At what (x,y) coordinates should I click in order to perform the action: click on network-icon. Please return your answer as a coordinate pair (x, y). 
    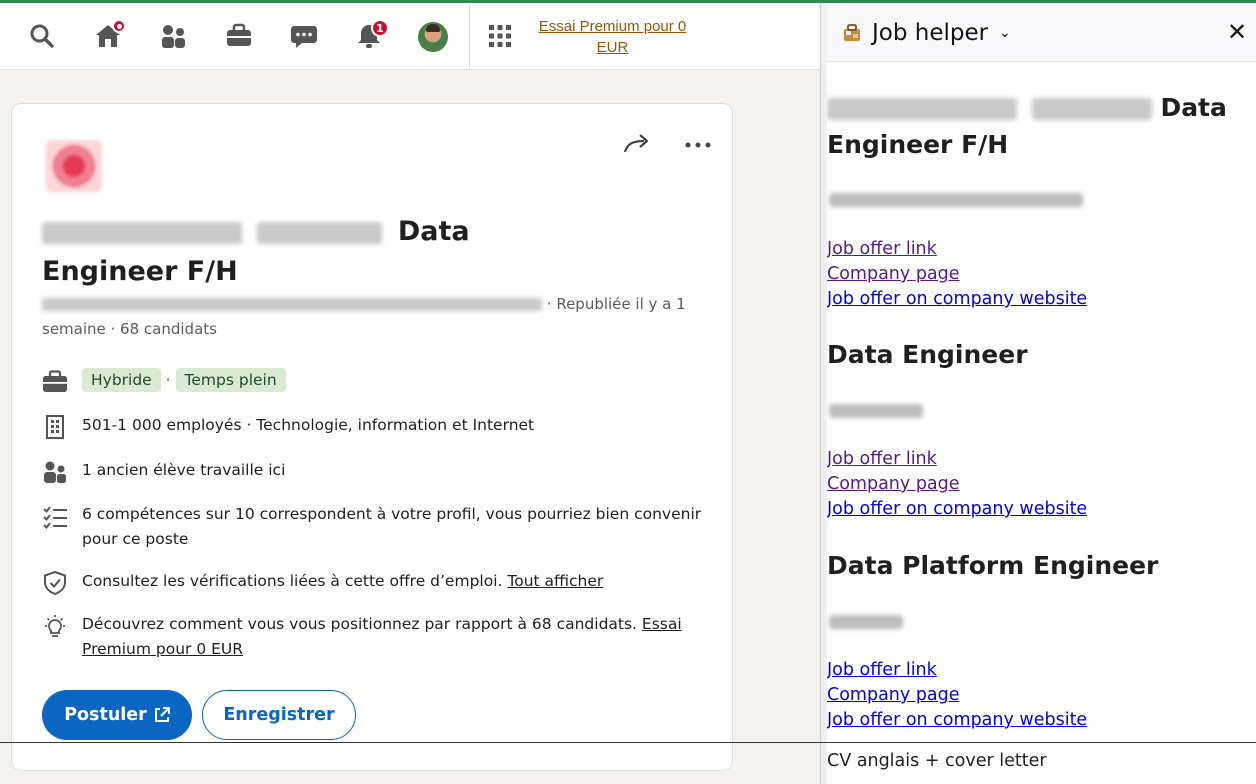
    Looking at the image, I should click on (174, 36).